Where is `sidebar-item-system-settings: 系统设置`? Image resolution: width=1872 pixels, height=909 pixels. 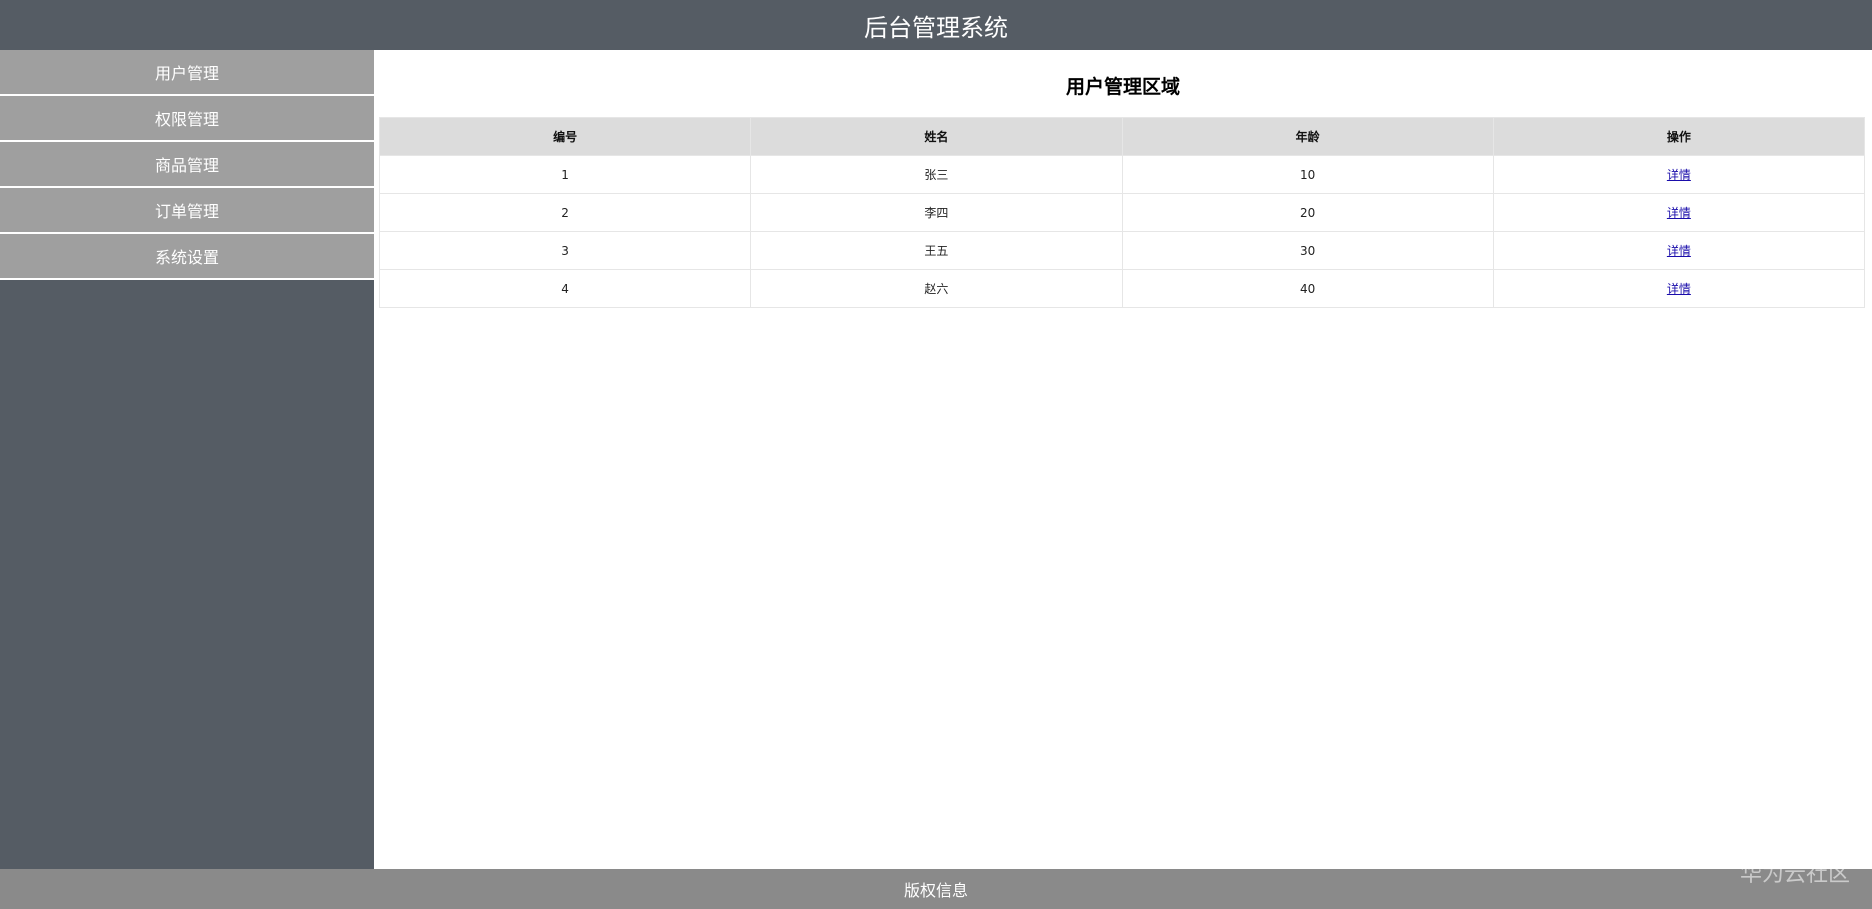
sidebar-item-system-settings: 系统设置 is located at coordinates (187, 257).